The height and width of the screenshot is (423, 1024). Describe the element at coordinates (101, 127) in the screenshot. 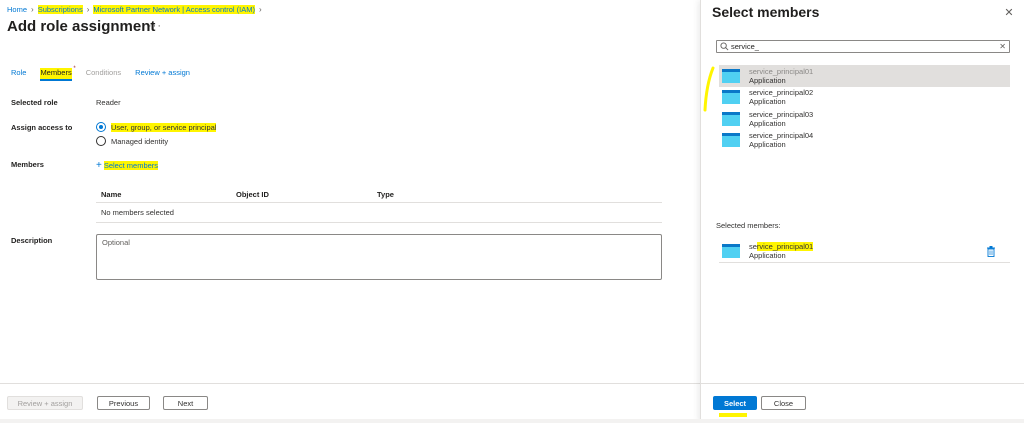

I see `radio-selected-icon` at that location.